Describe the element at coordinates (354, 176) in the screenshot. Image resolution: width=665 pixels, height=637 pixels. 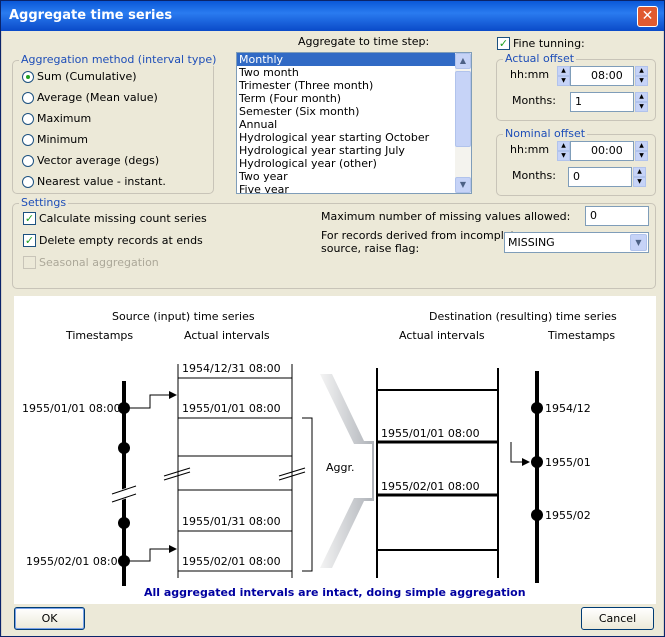
I see `time-step-item: Two year` at that location.